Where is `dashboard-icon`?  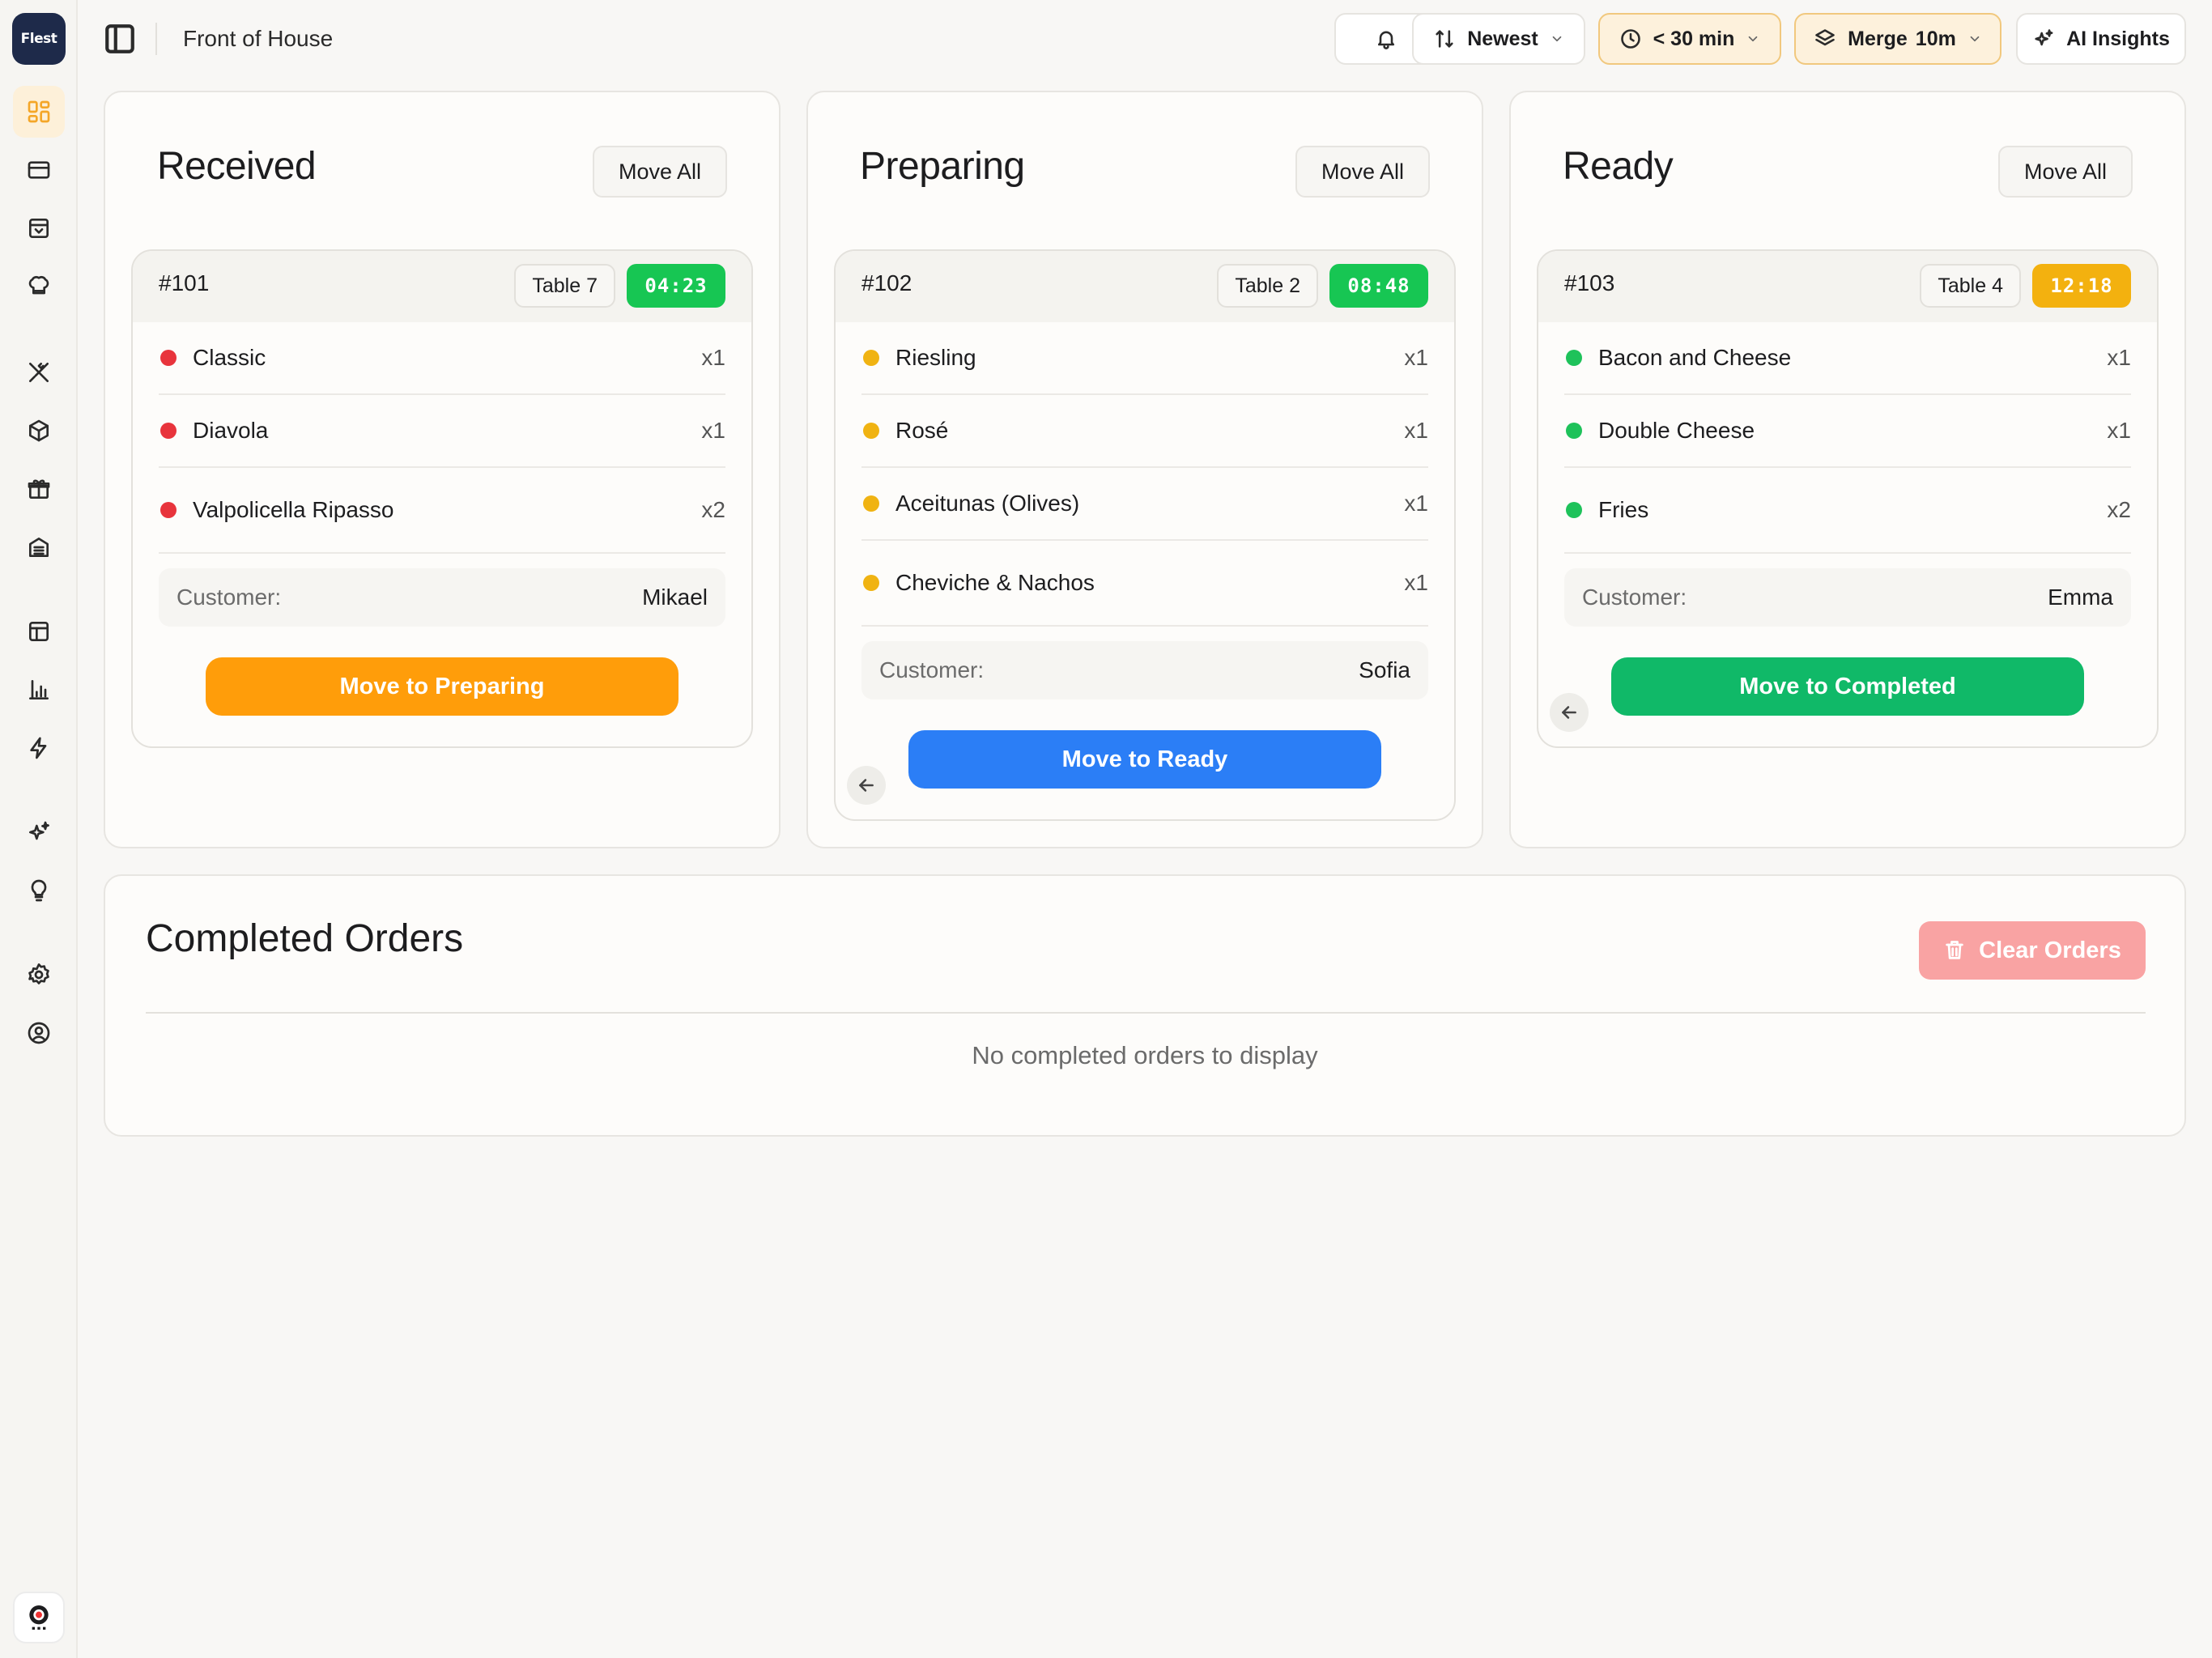 dashboard-icon is located at coordinates (39, 111).